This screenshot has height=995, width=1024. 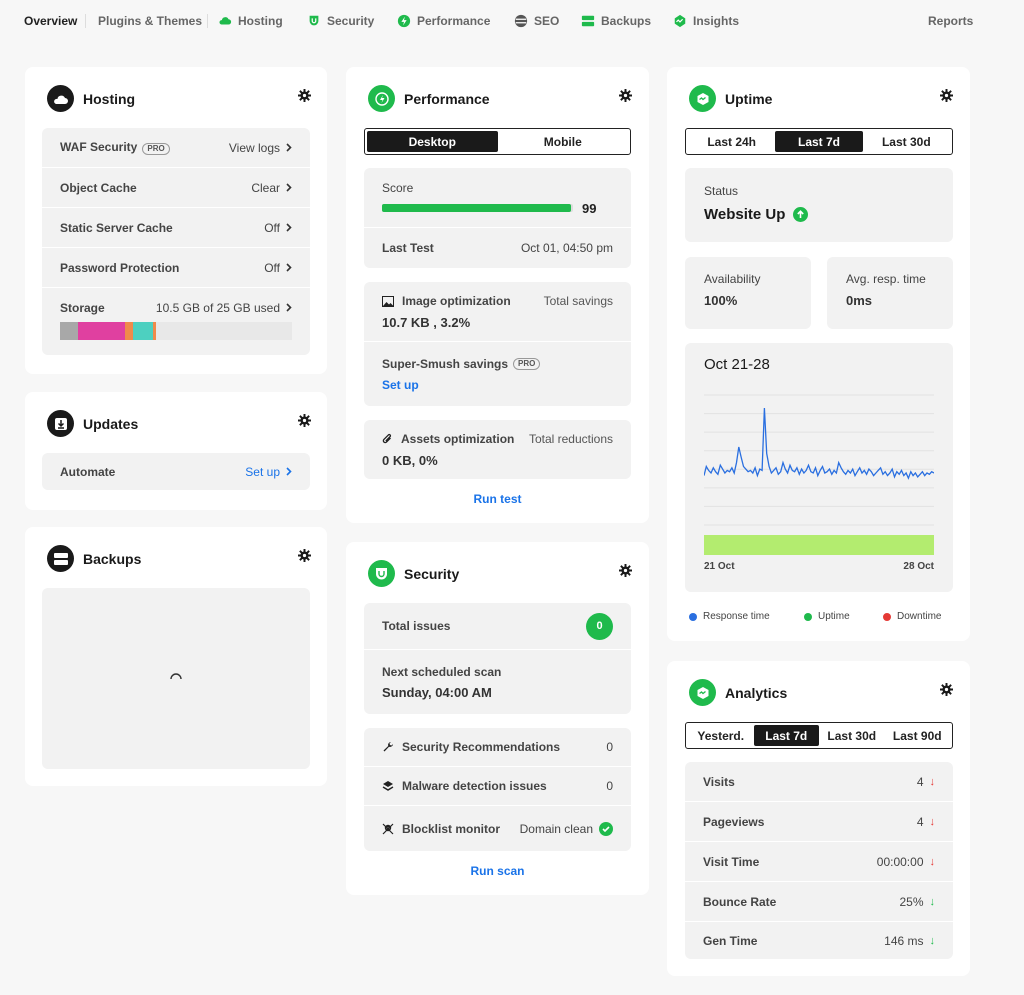 I want to click on nav-overview: Overview, so click(x=50, y=21).